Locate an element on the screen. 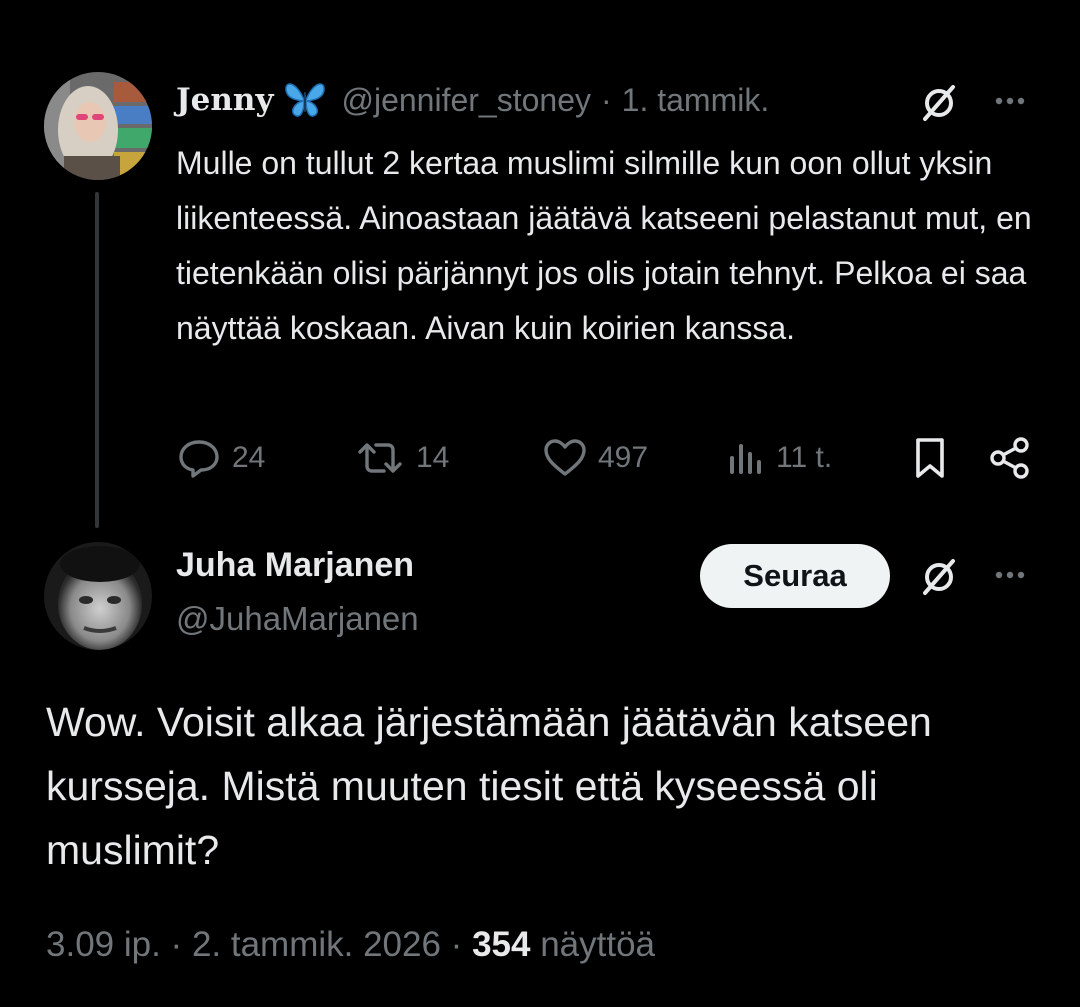 Image resolution: width=1080 pixels, height=1007 pixels. view-count-number: 354 is located at coordinates (501, 944).